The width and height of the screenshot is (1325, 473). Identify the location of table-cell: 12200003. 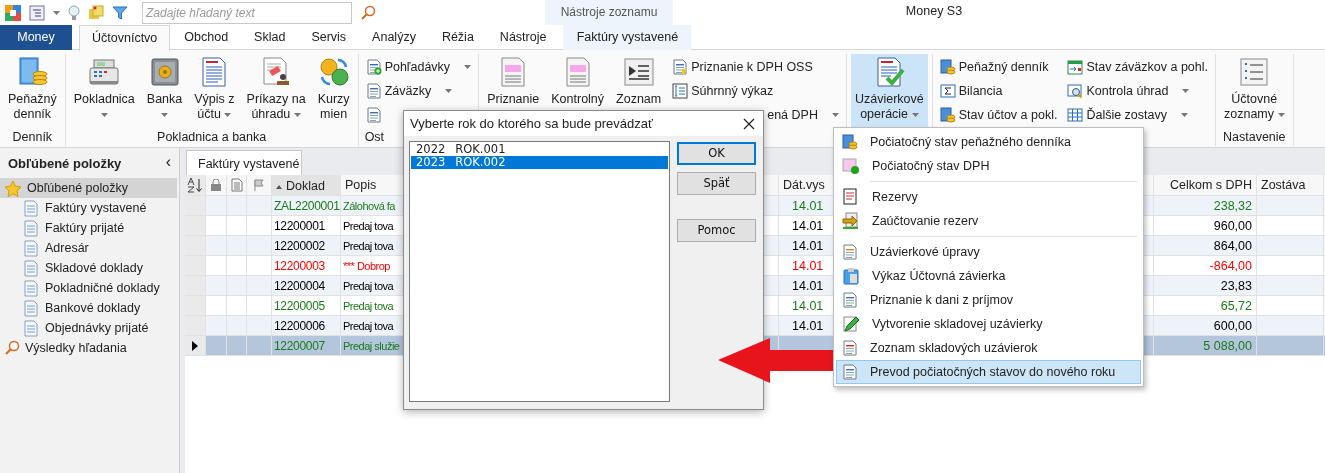
(306, 265).